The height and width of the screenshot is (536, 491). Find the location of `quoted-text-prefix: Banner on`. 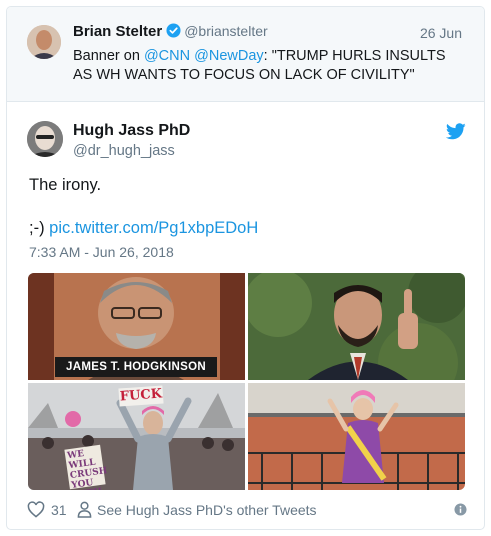

quoted-text-prefix: Banner on is located at coordinates (108, 56).